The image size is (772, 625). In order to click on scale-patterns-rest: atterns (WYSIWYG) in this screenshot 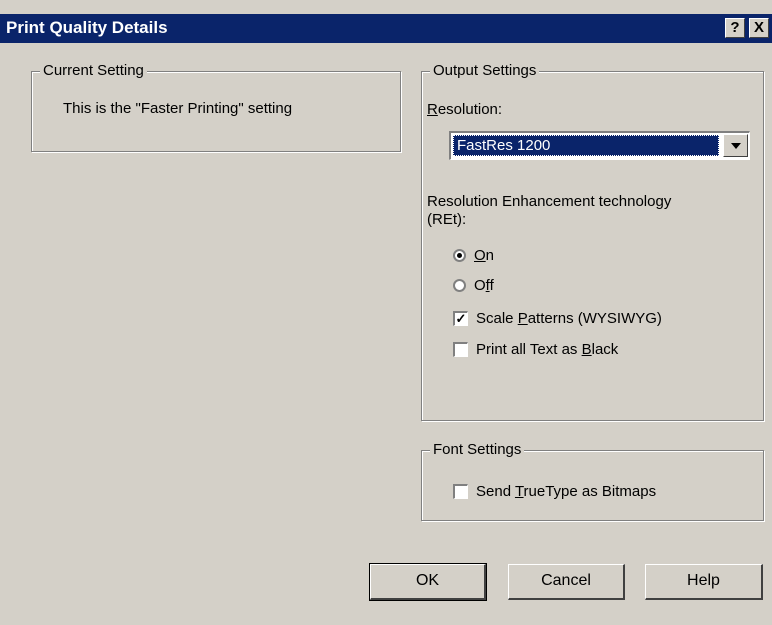, I will do `click(594, 318)`.